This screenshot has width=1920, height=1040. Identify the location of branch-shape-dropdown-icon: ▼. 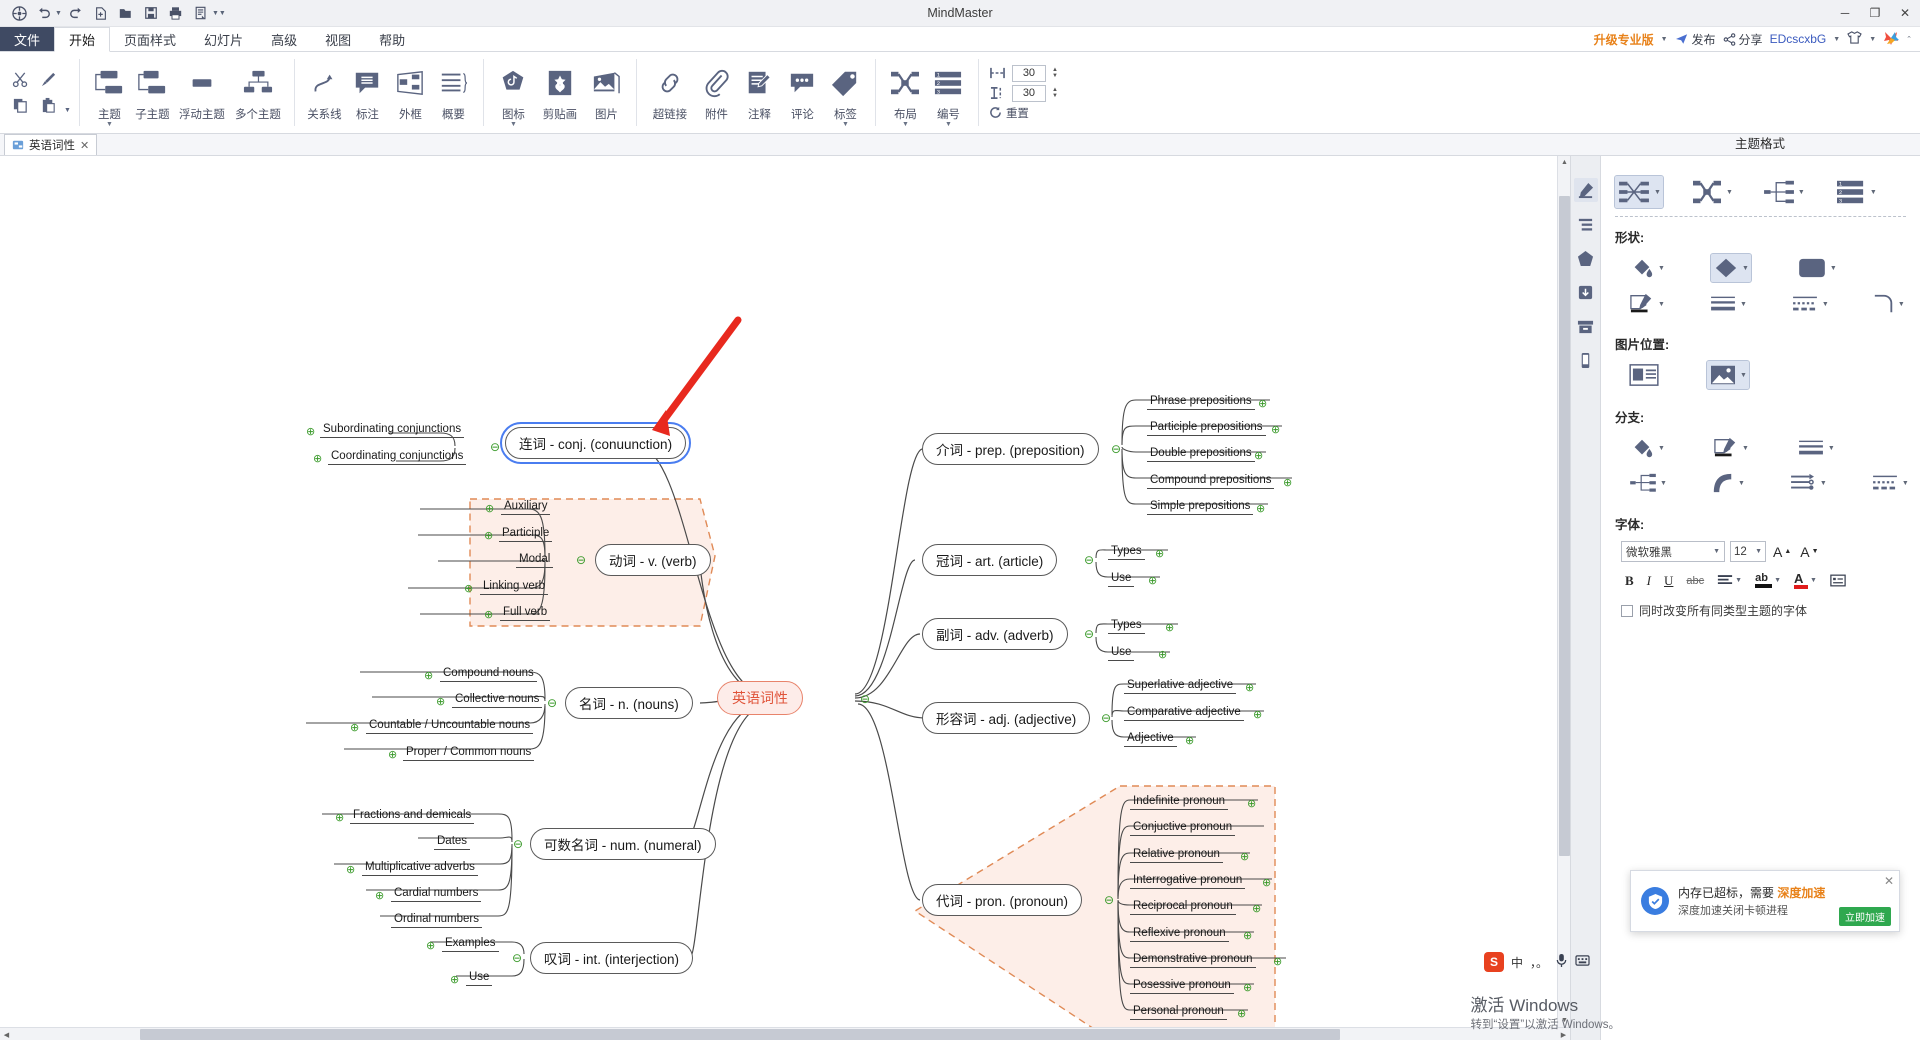
(1663, 483).